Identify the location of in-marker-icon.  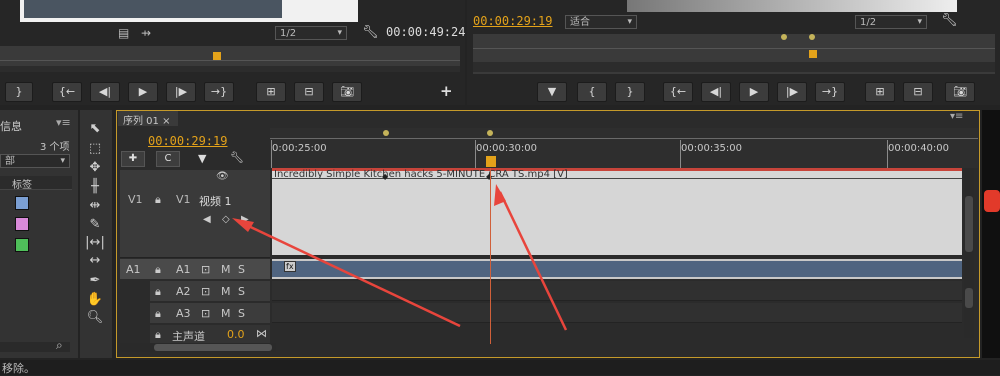
(784, 37).